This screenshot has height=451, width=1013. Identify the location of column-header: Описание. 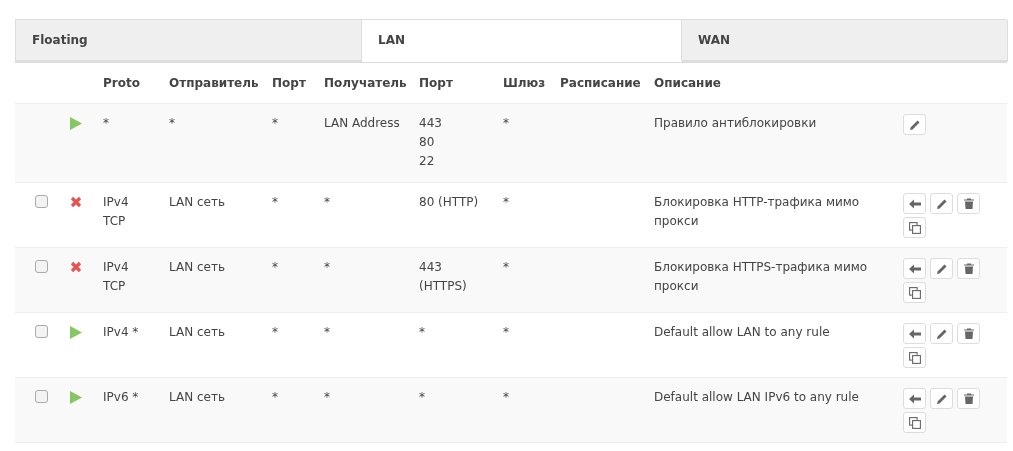
(687, 83).